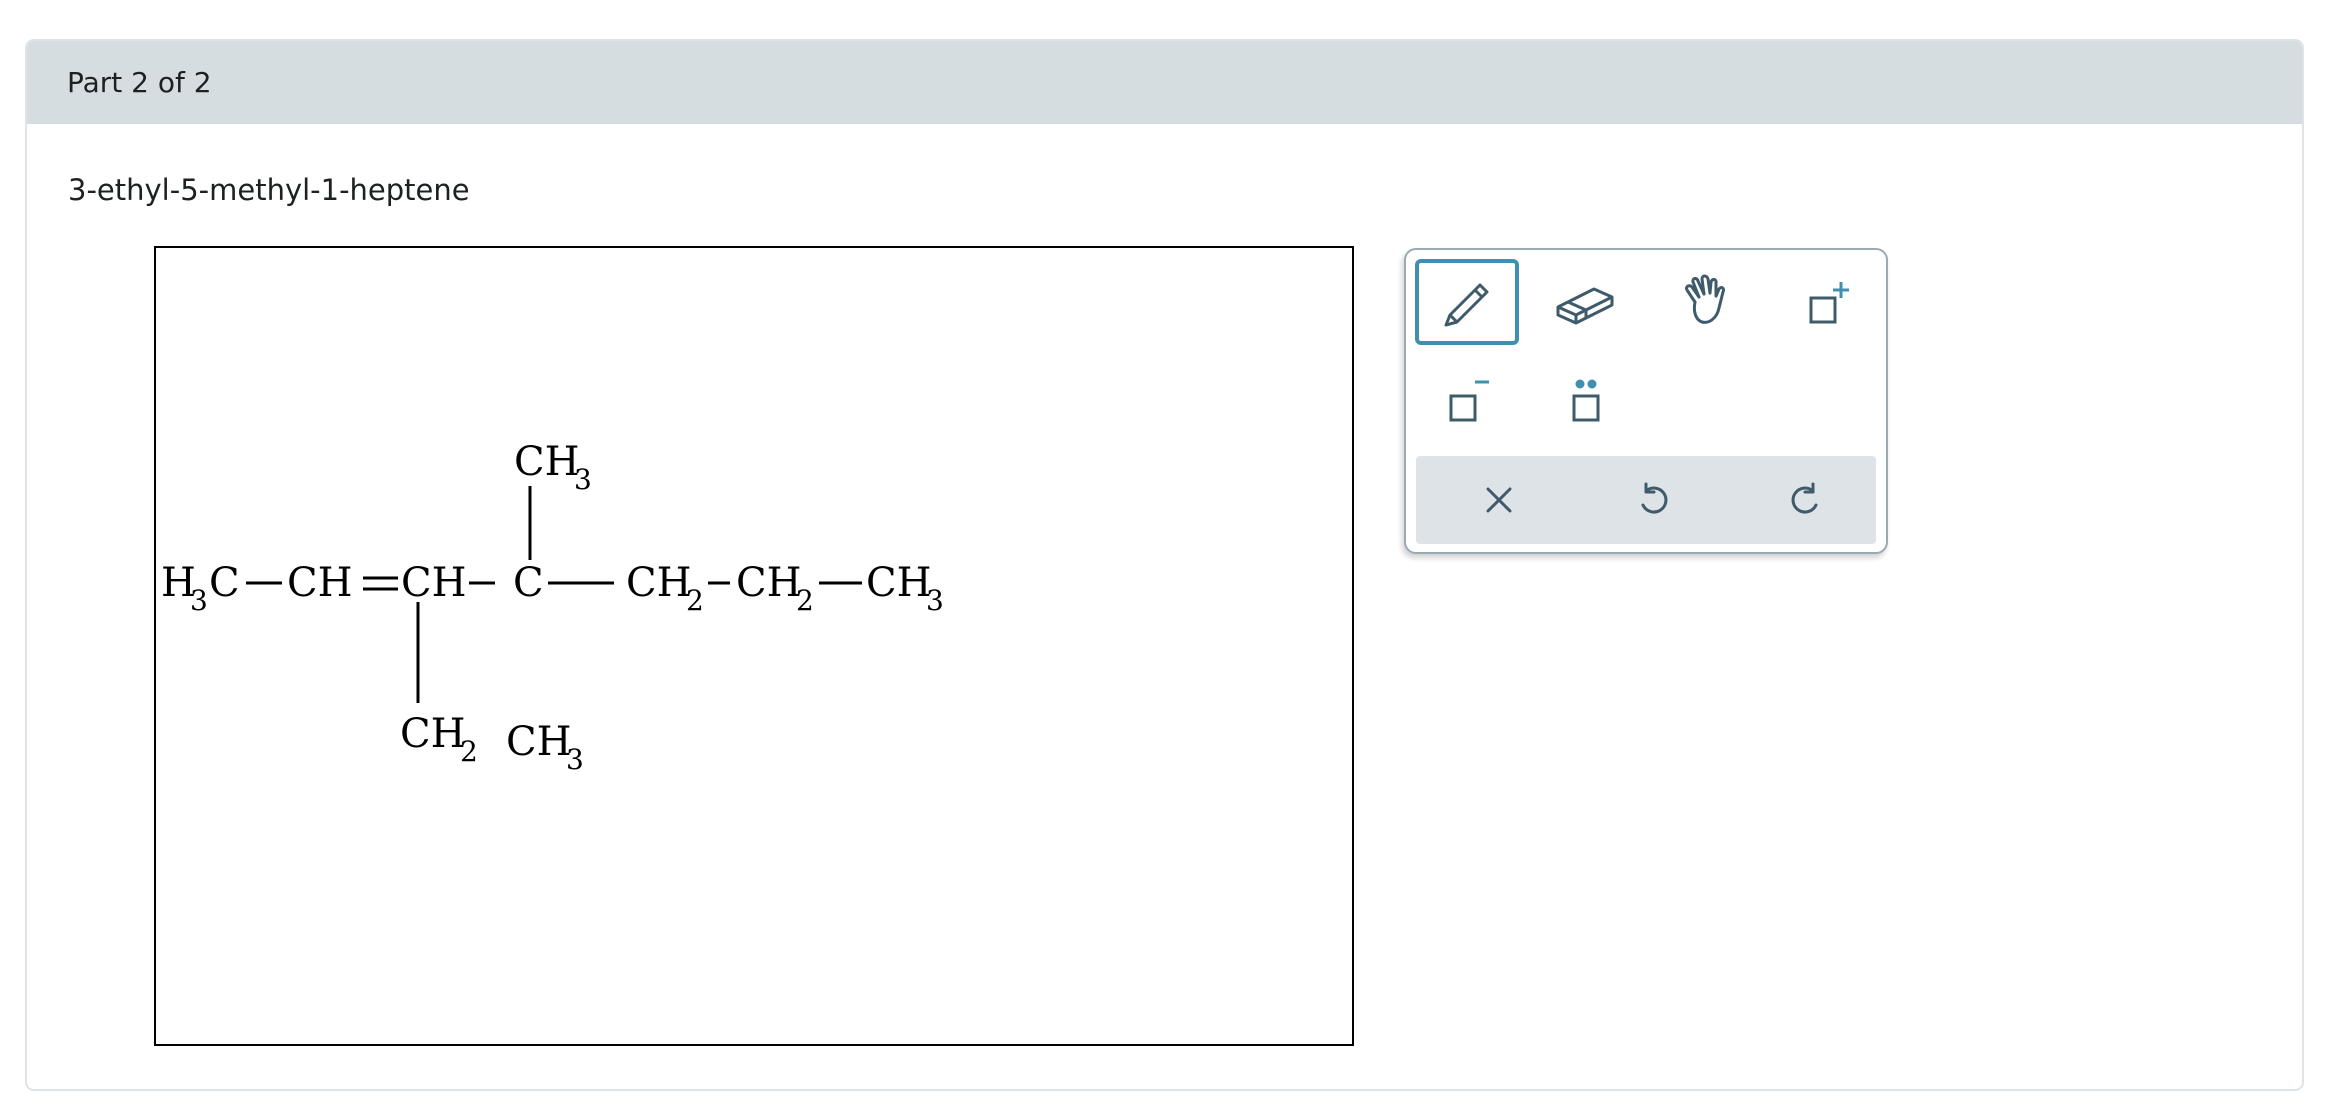 The width and height of the screenshot is (2329, 1114). I want to click on redo-button, so click(1806, 500).